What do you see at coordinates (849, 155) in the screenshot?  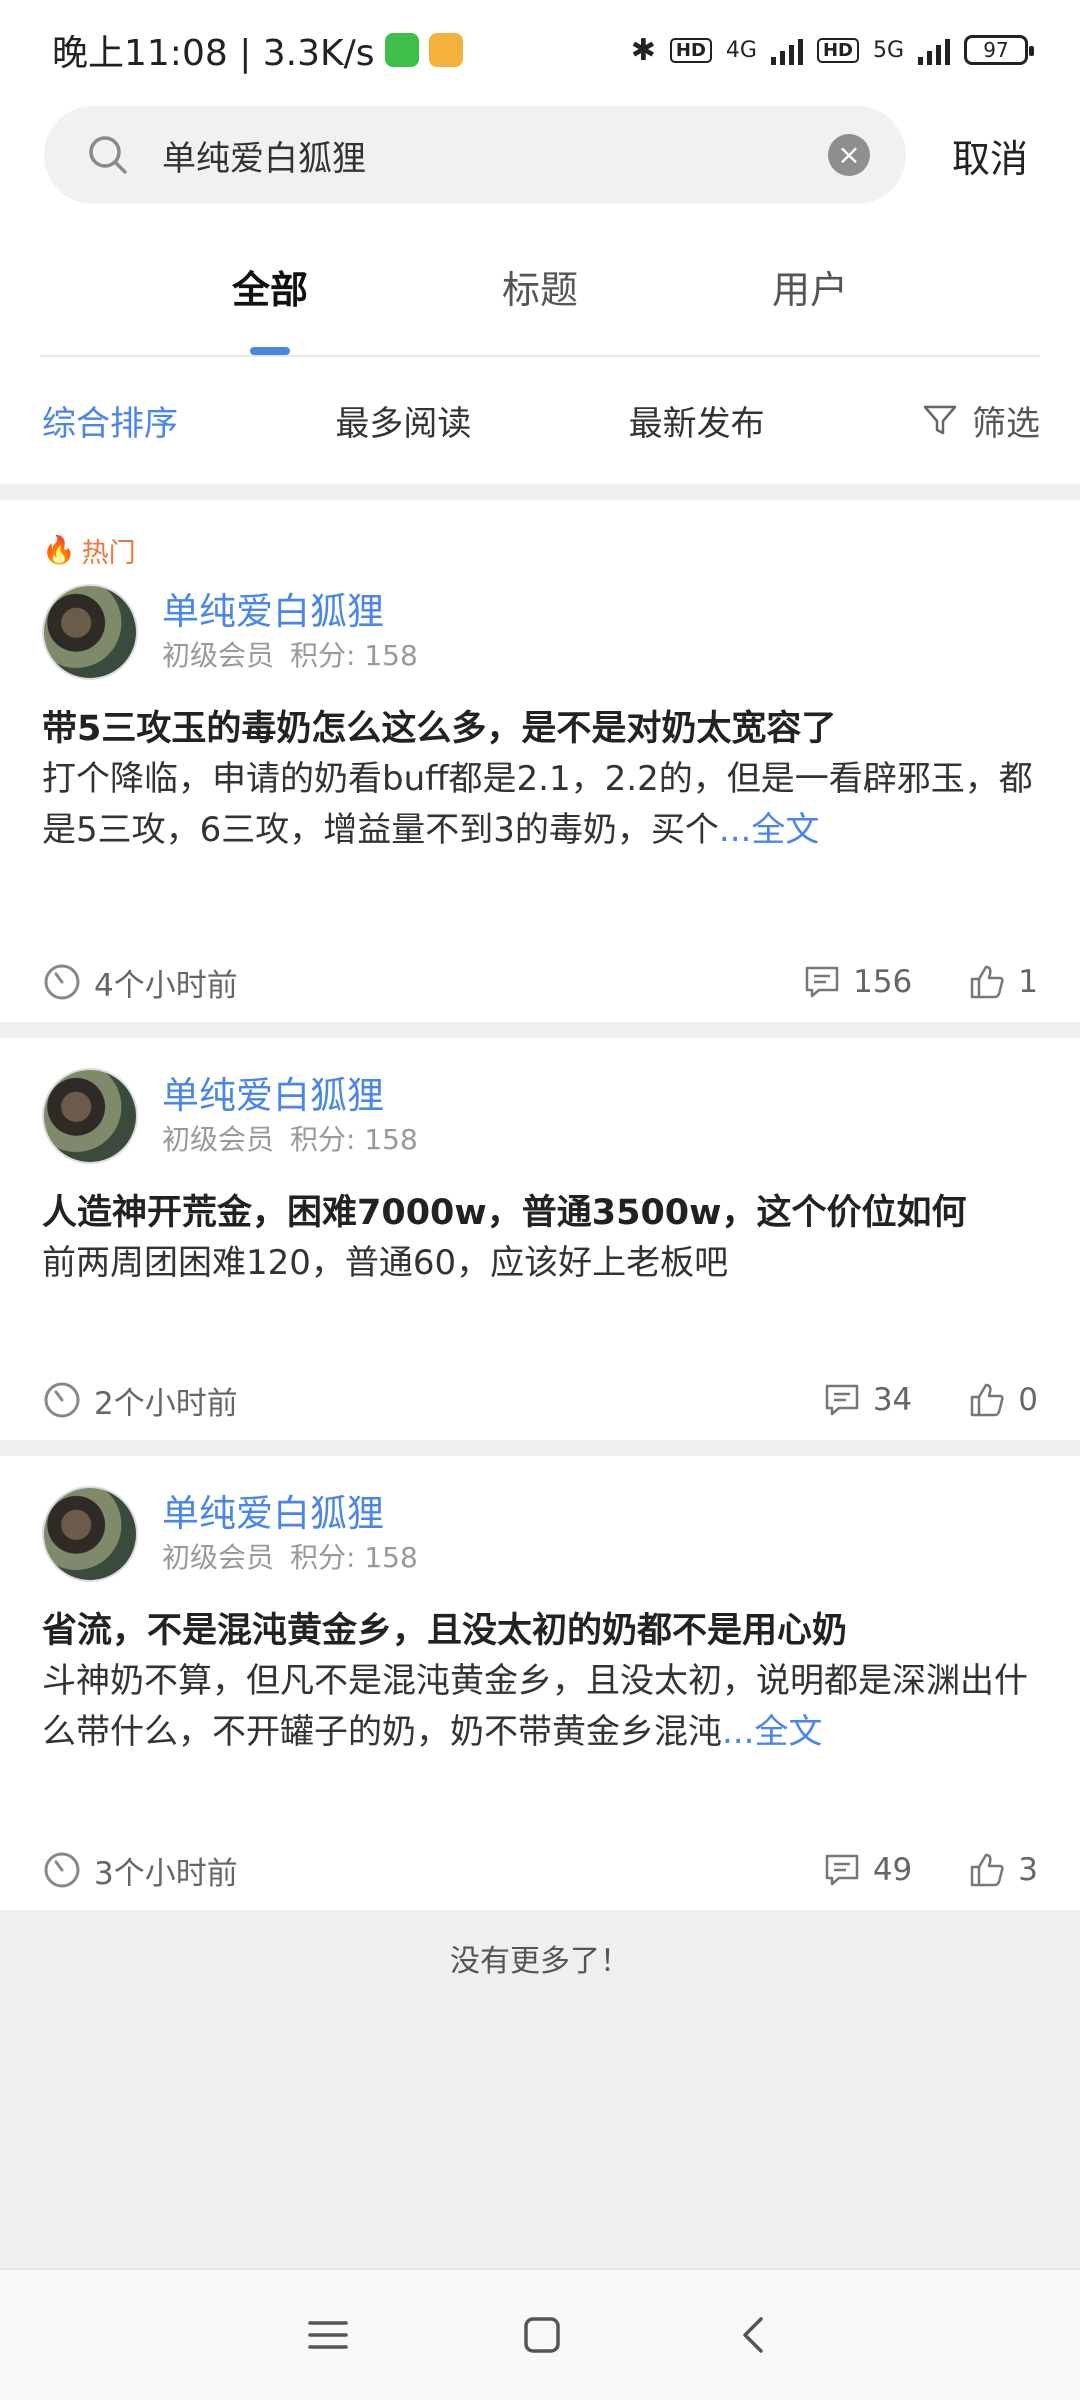 I see `clear-icon: ×` at bounding box center [849, 155].